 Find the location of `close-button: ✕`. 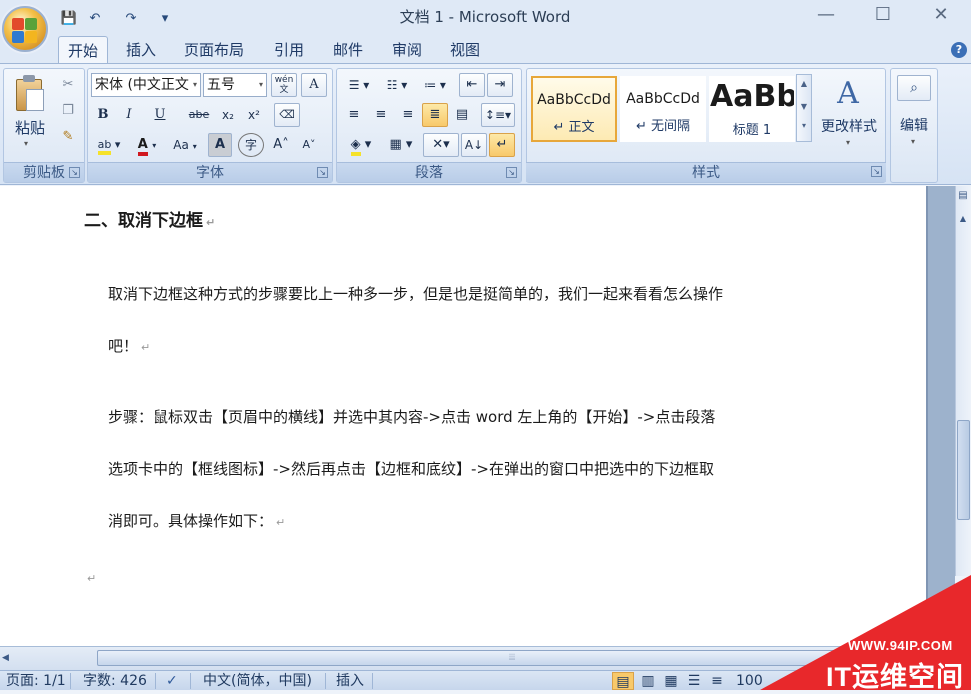

close-button: ✕ is located at coordinates (941, 16).